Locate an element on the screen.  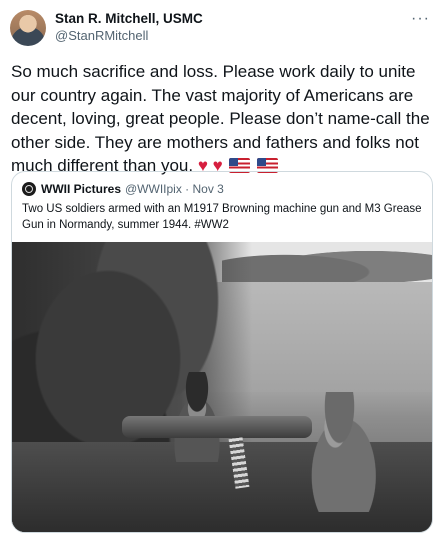
author-avatar is located at coordinates (28, 28).